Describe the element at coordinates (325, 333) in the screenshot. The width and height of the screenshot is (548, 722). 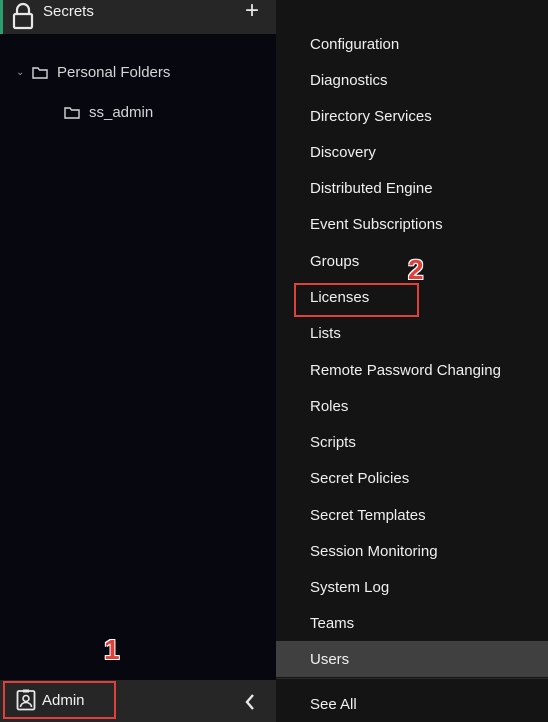
I see `menu-item-label: Lists` at that location.